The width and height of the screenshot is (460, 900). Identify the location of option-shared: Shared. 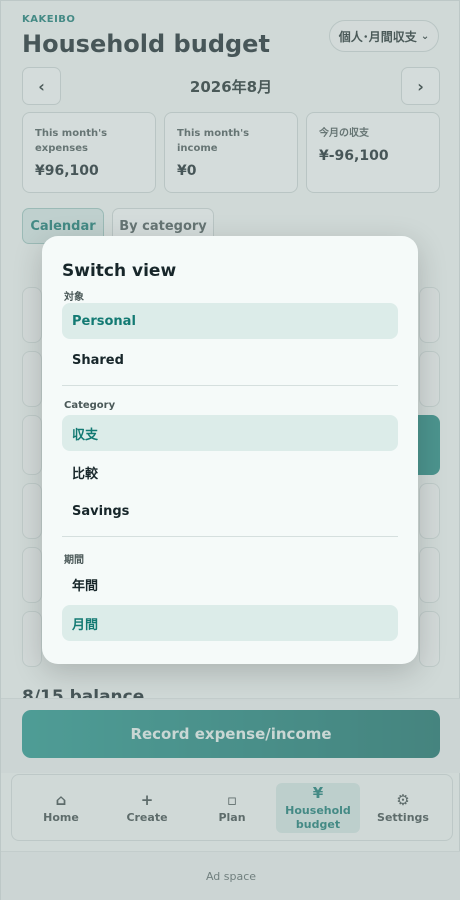
(230, 360).